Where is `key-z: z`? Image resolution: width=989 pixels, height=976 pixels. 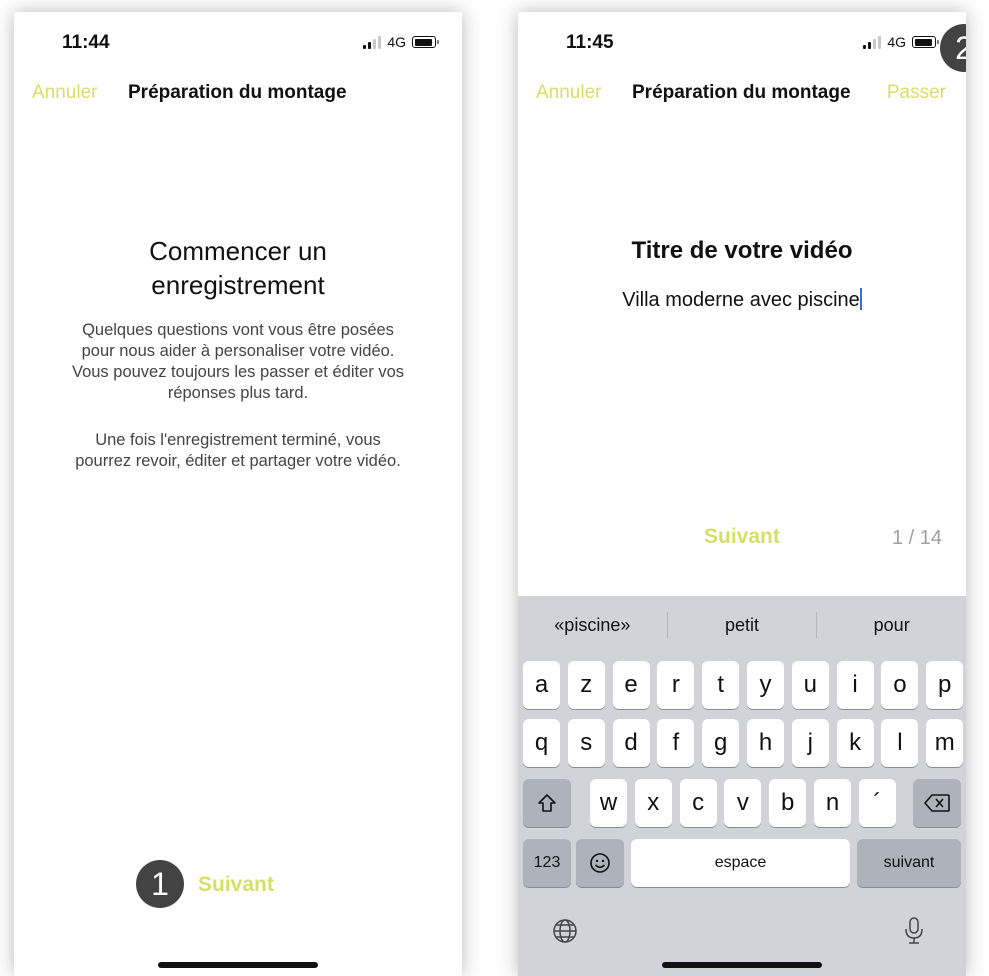
key-z: z is located at coordinates (586, 685).